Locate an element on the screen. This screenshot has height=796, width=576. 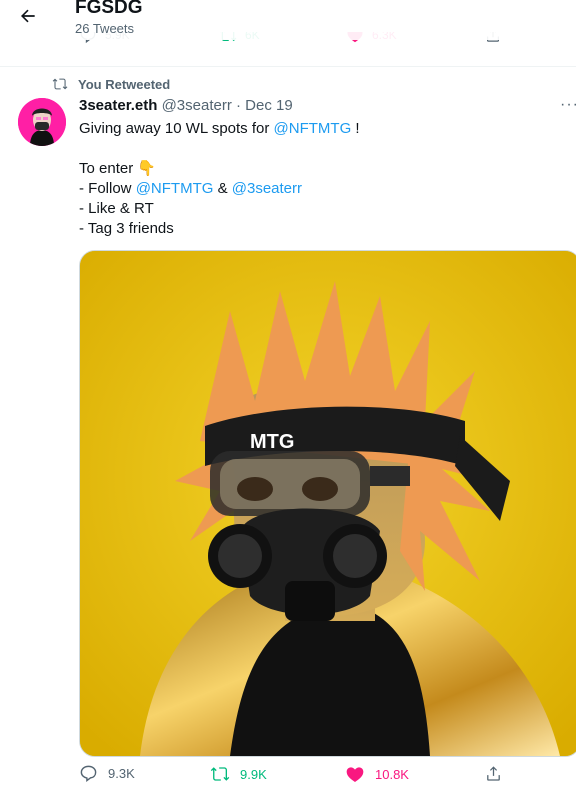
avatar is located at coordinates (42, 122).